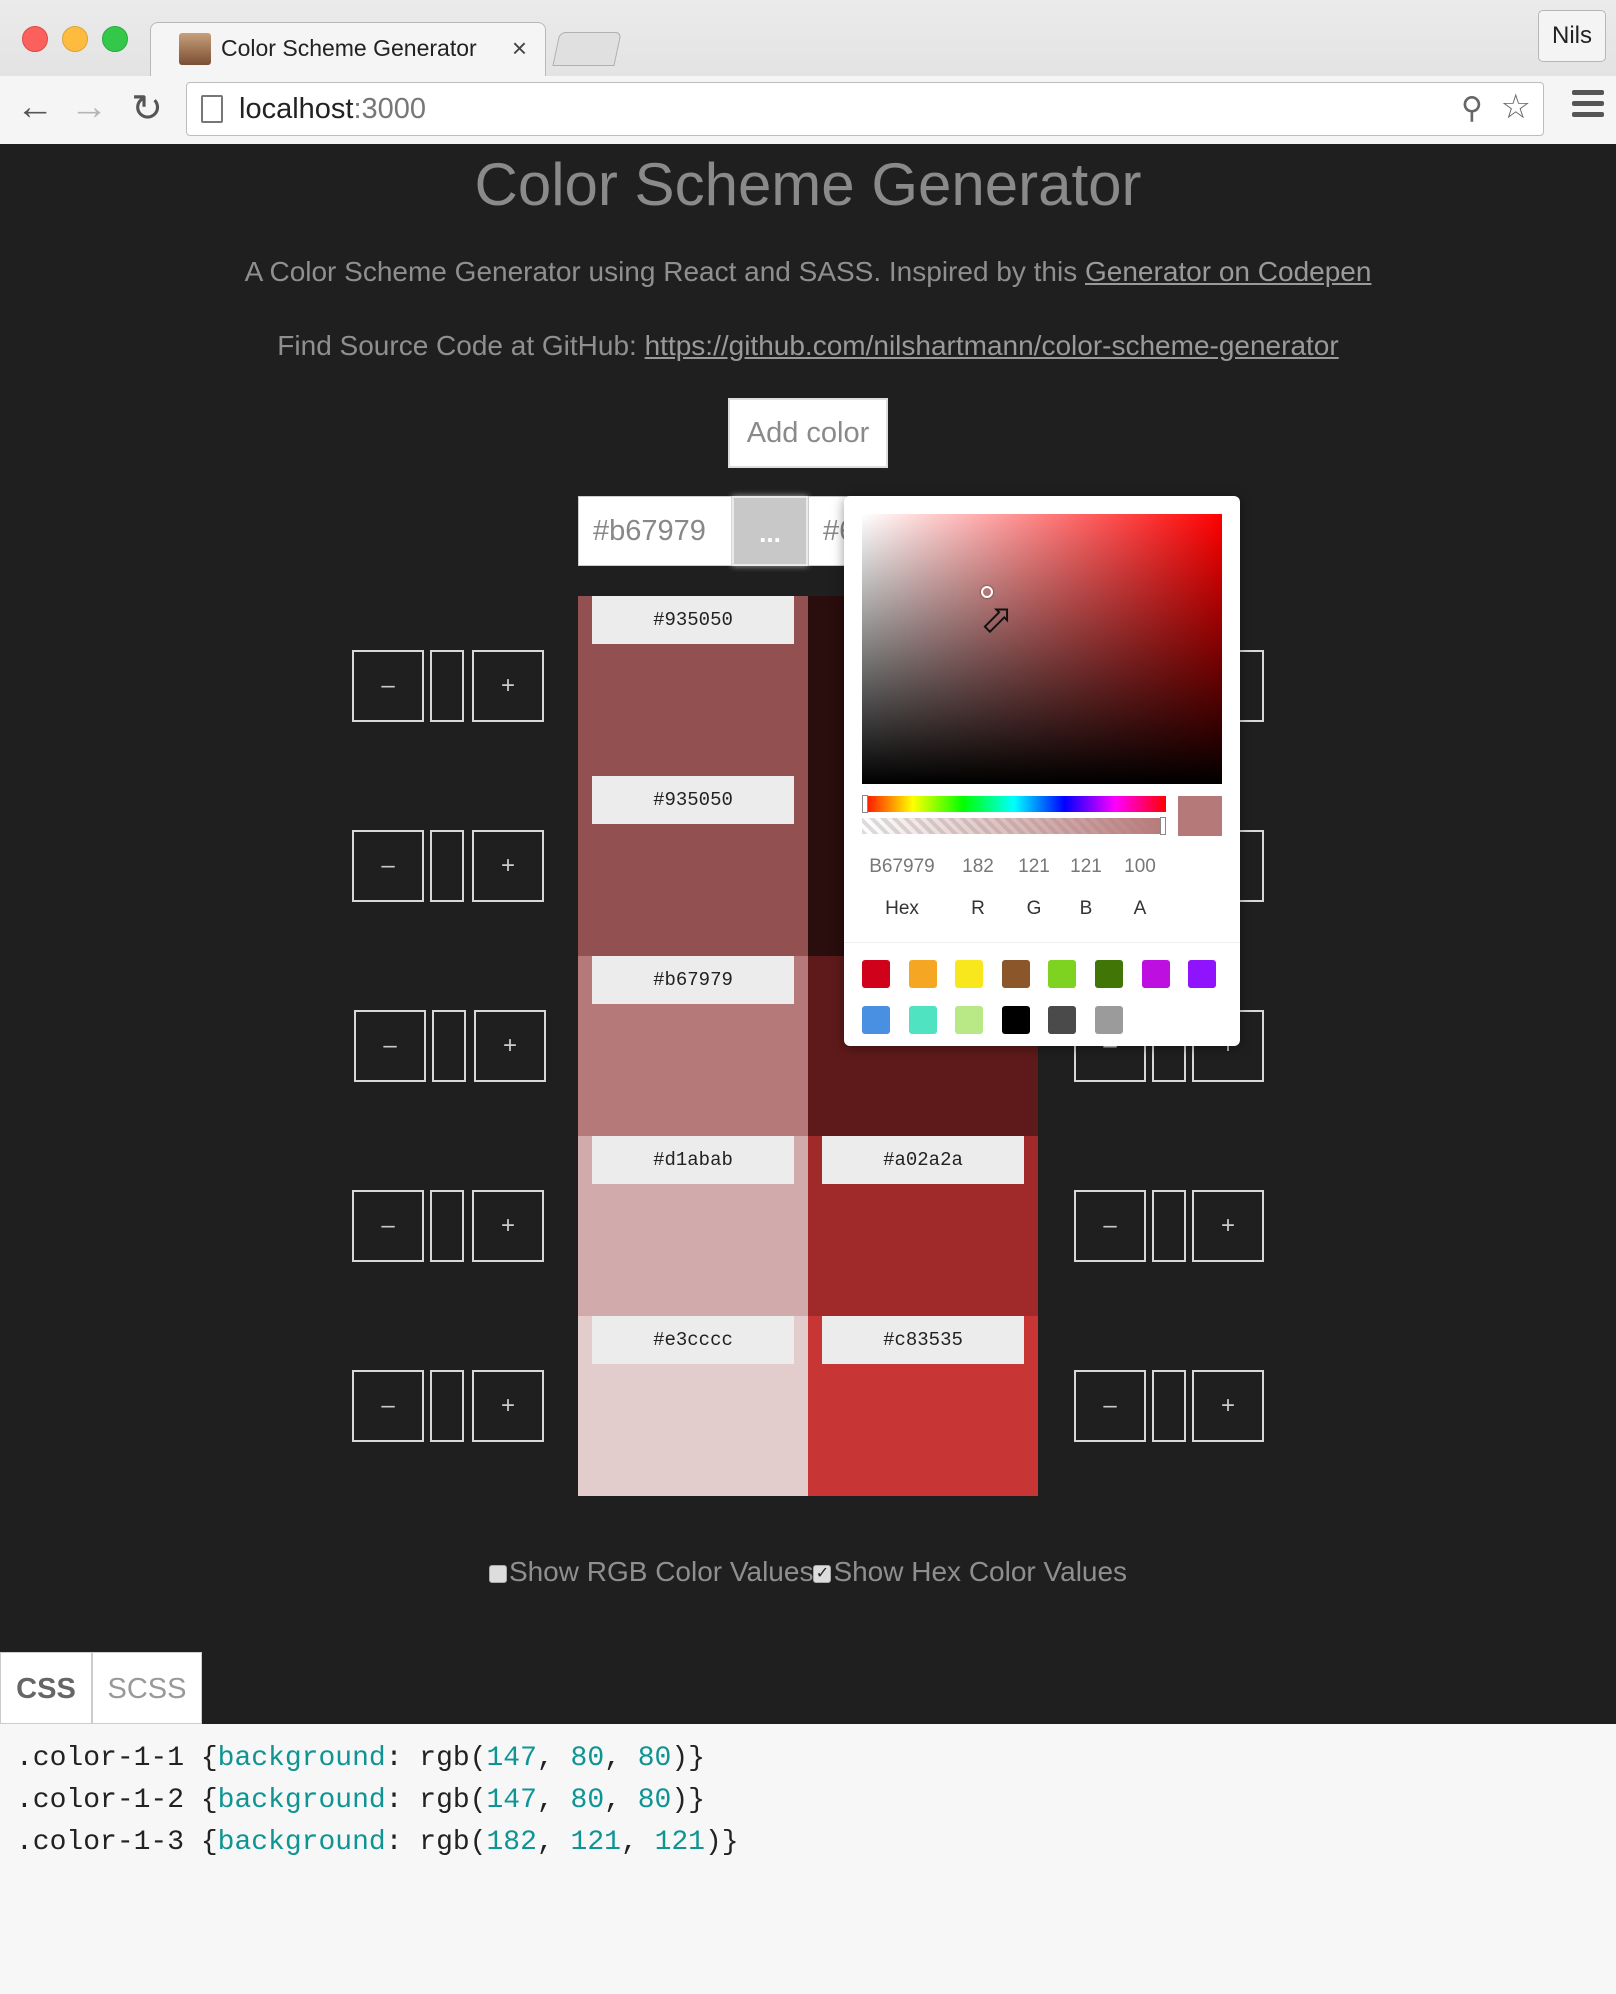  What do you see at coordinates (693, 800) in the screenshot?
I see `swatch-label: #935050` at bounding box center [693, 800].